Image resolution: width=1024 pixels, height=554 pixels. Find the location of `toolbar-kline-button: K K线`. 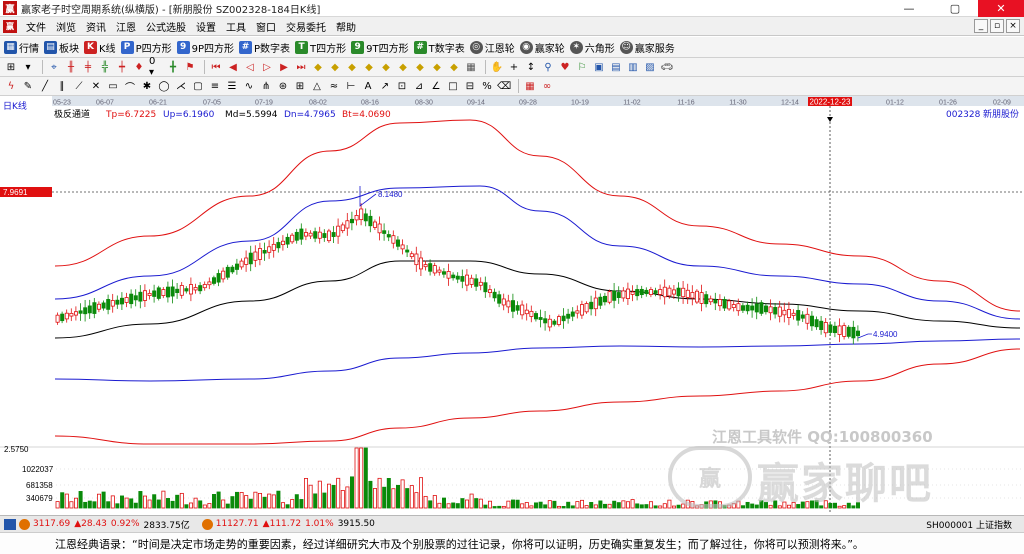

toolbar-kline-button: K K线 is located at coordinates (100, 47).